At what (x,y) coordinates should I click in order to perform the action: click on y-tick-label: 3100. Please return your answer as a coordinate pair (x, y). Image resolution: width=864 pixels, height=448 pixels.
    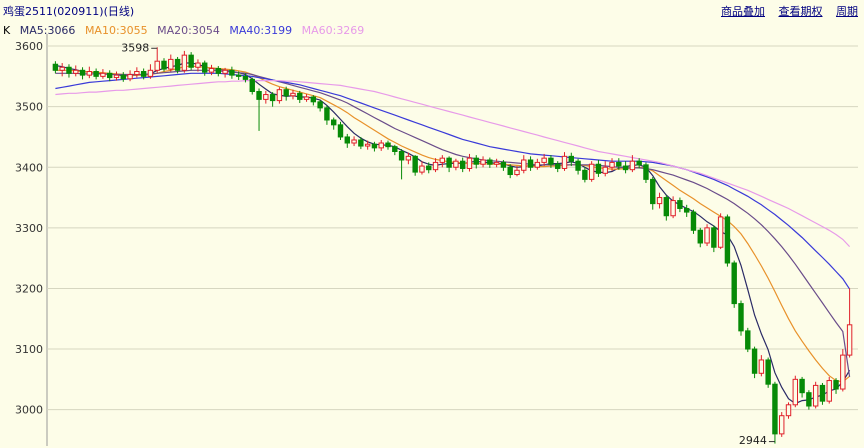
    Looking at the image, I should click on (29, 349).